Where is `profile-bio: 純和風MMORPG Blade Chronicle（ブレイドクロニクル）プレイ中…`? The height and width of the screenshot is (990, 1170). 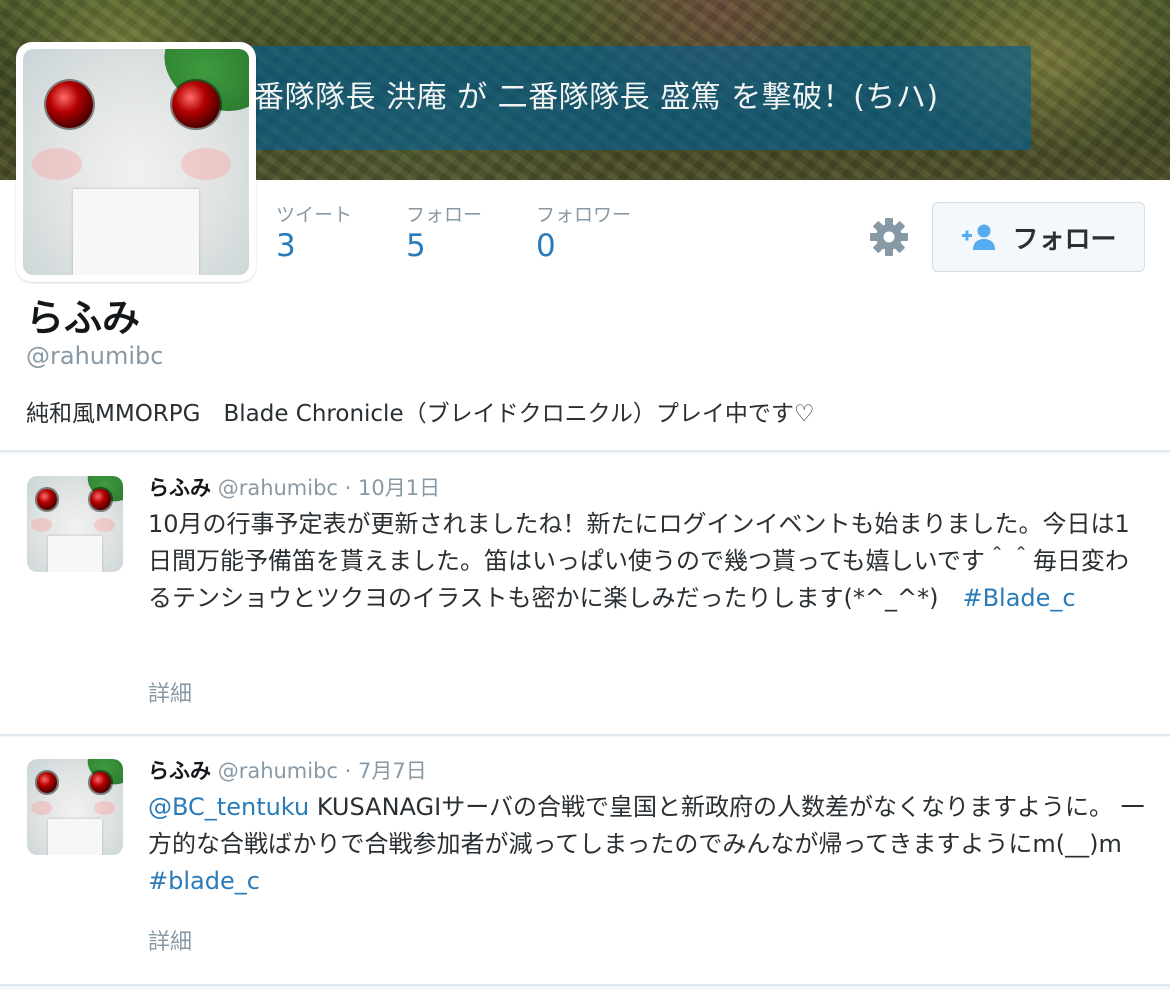 profile-bio: 純和風MMORPG Blade Chronicle（ブレイドクロニクル）プレイ中… is located at coordinates (420, 414).